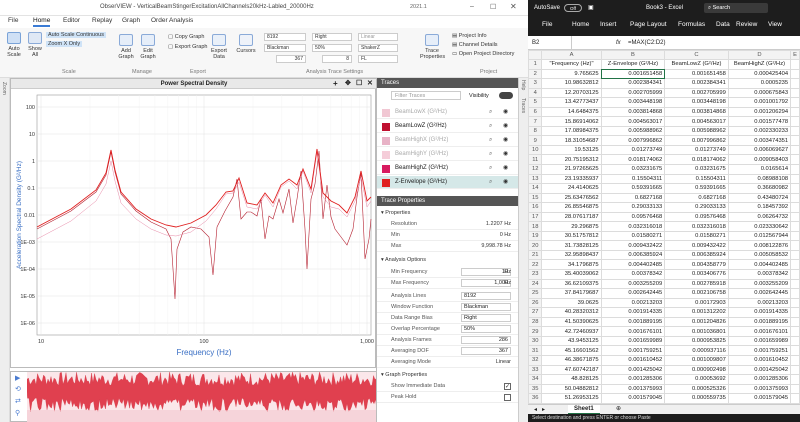 The height and width of the screenshot is (422, 800). What do you see at coordinates (475, 45) in the screenshot?
I see `channel-details-button: ▤ Channel Details` at bounding box center [475, 45].